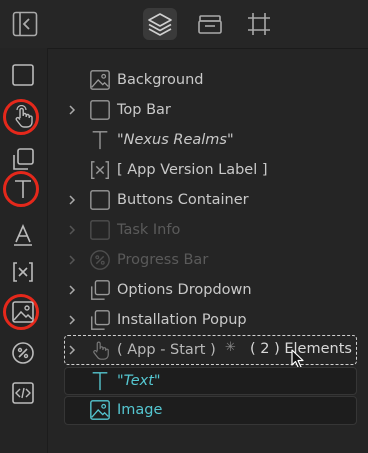 The height and width of the screenshot is (453, 368). Describe the element at coordinates (140, 410) in the screenshot. I see `tree-item-label: Image` at that location.